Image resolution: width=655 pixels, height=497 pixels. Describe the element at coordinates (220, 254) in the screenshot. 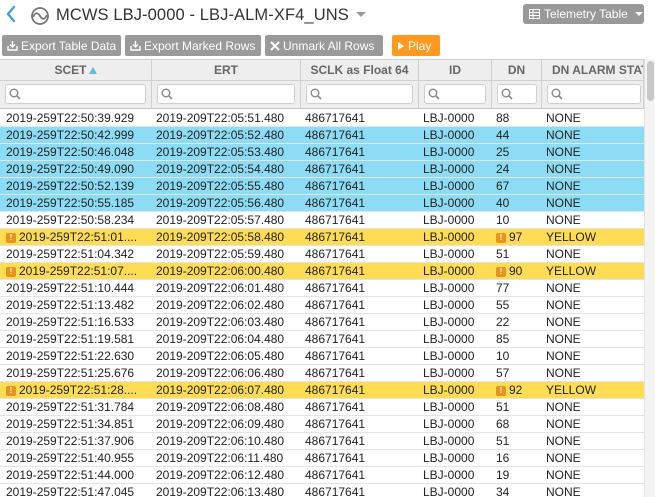

I see `cell-ert-text: 2019-209T22:05:59.480` at that location.